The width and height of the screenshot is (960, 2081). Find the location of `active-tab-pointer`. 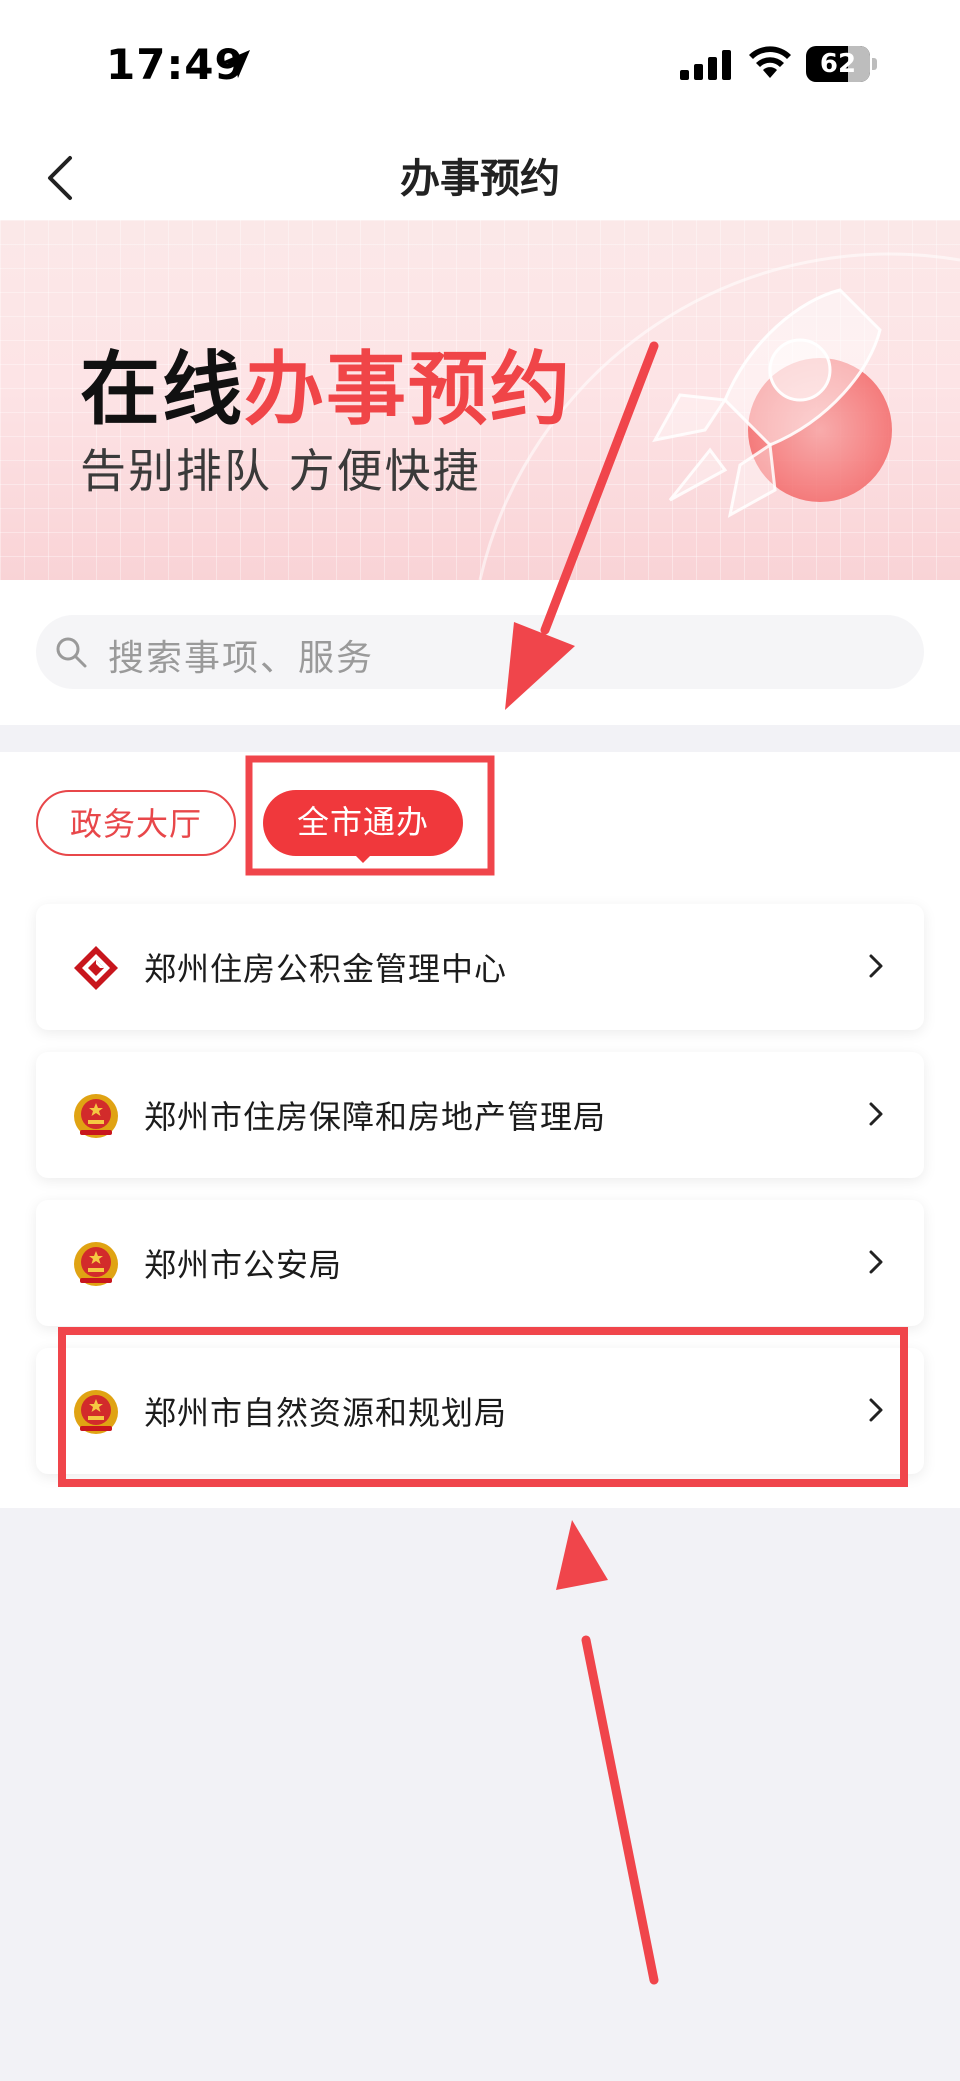

active-tab-pointer is located at coordinates (363, 858).